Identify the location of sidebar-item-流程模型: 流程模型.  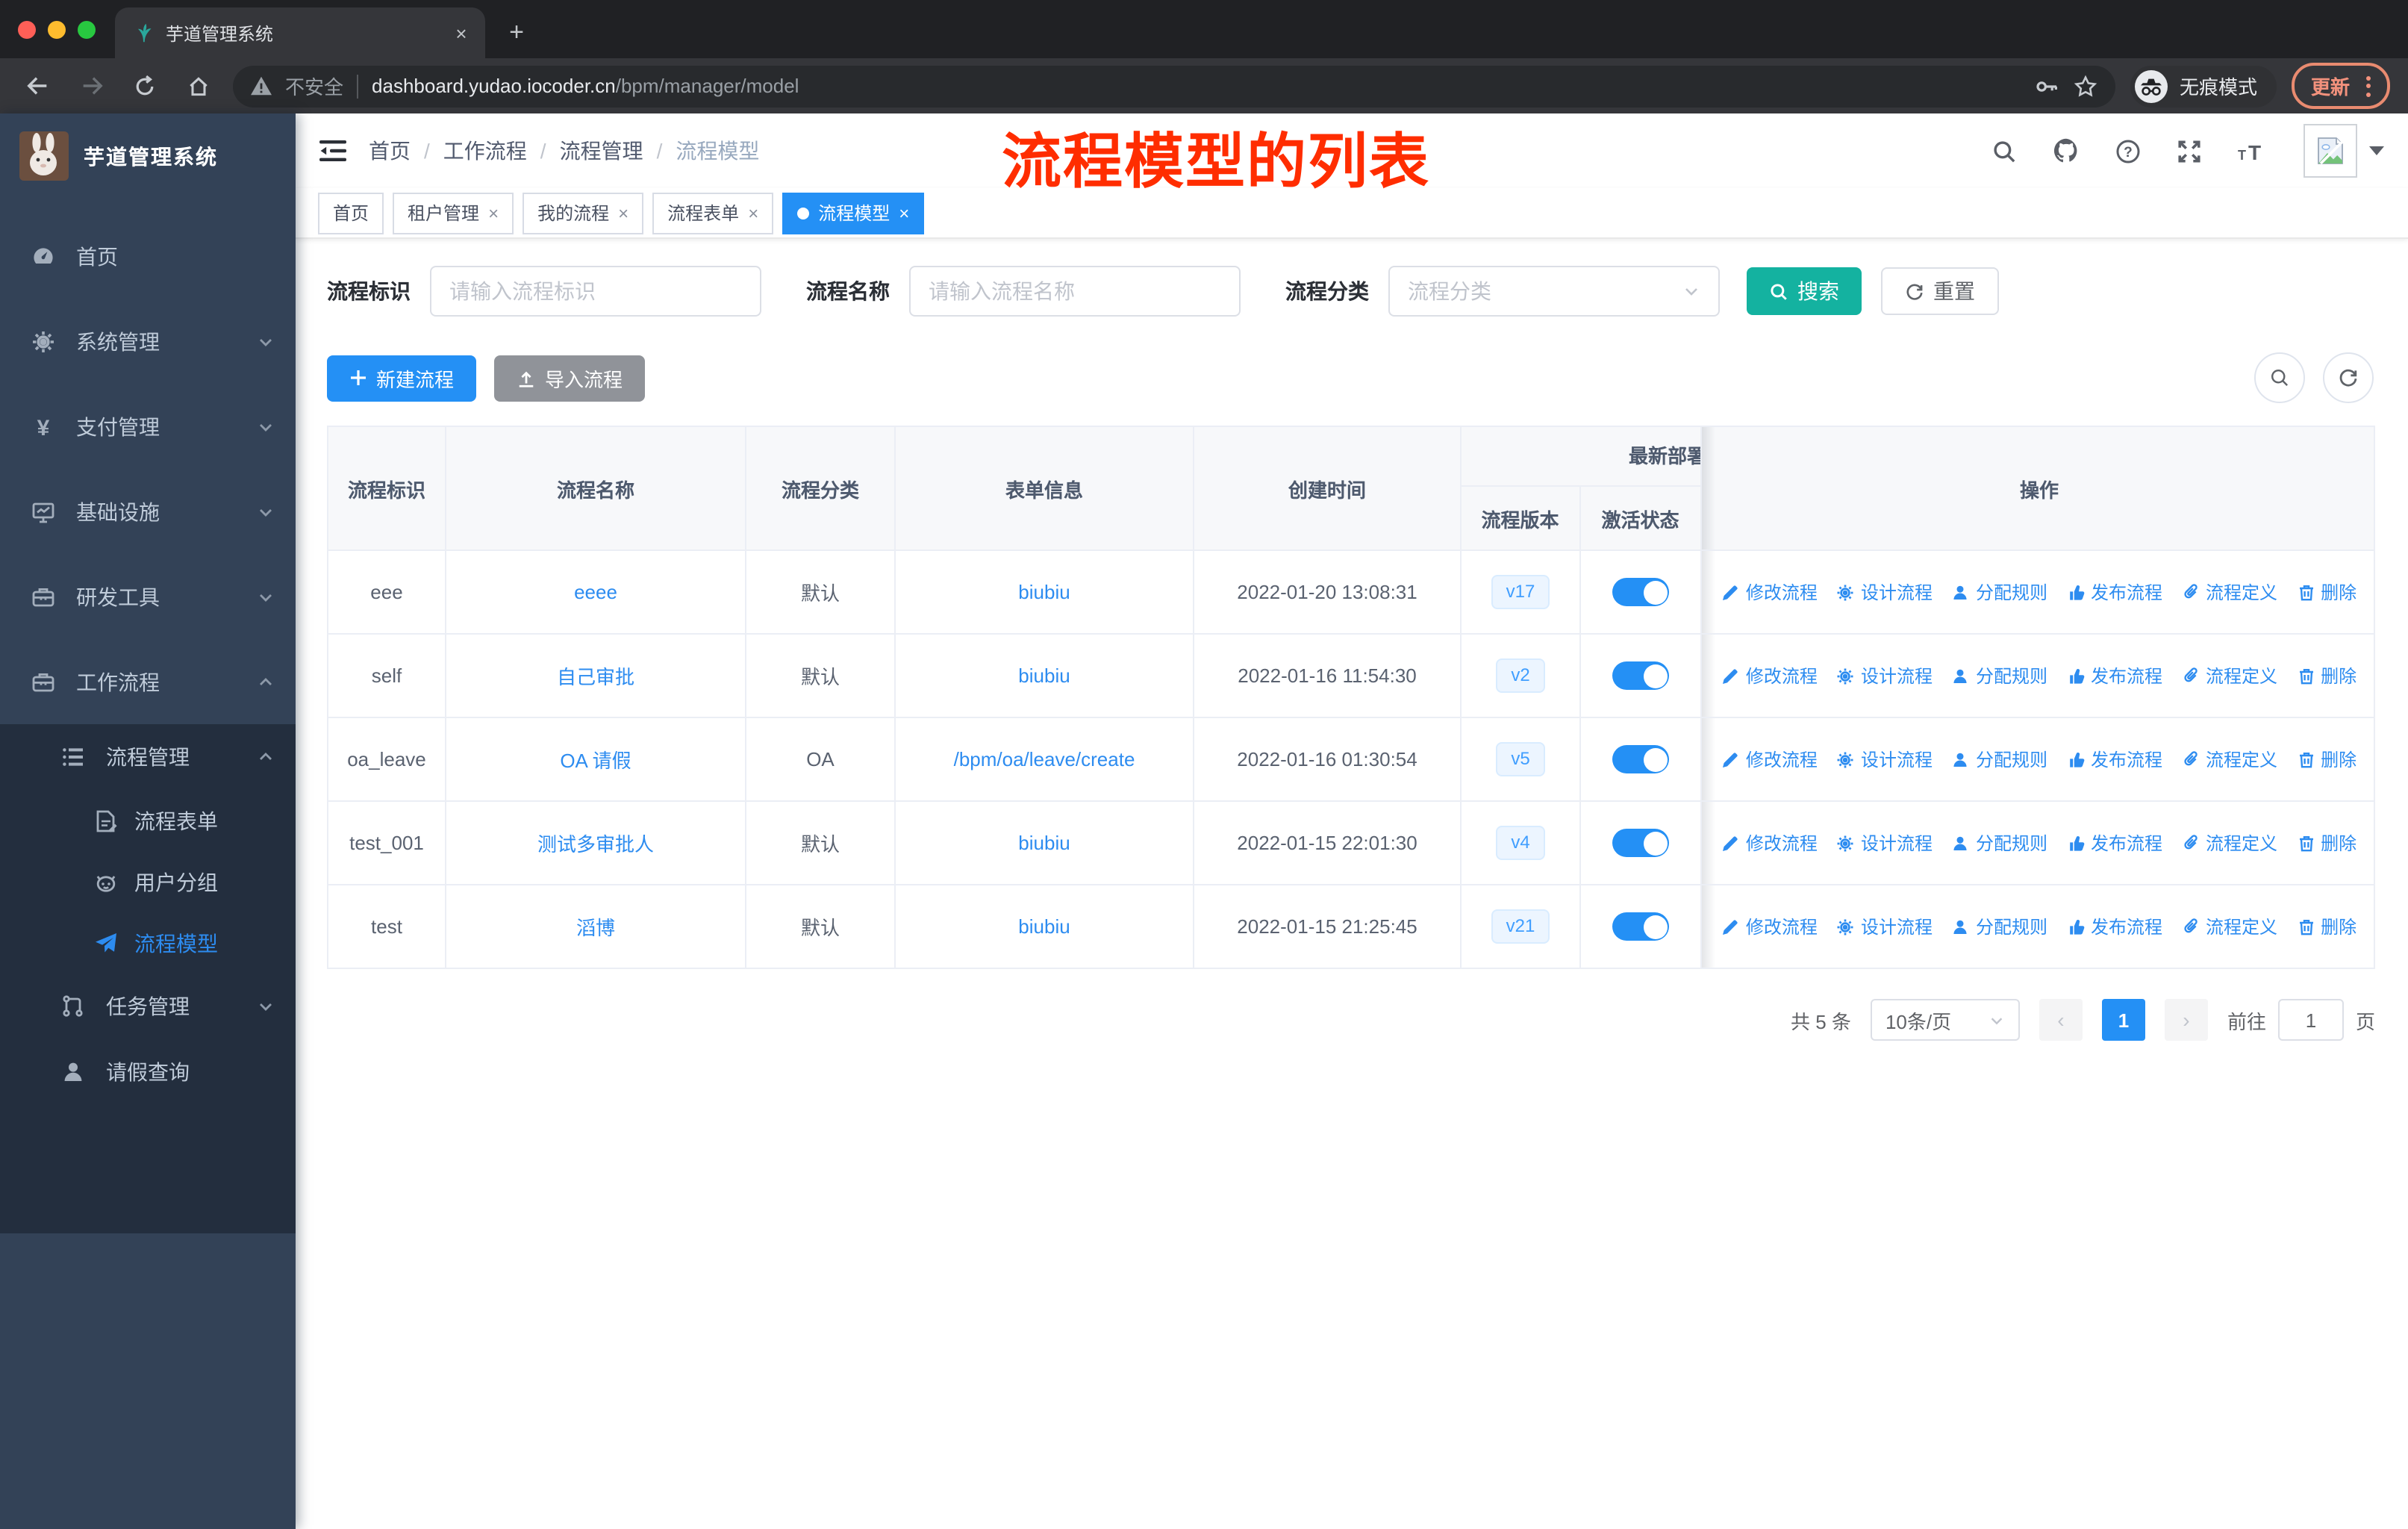
(148, 943).